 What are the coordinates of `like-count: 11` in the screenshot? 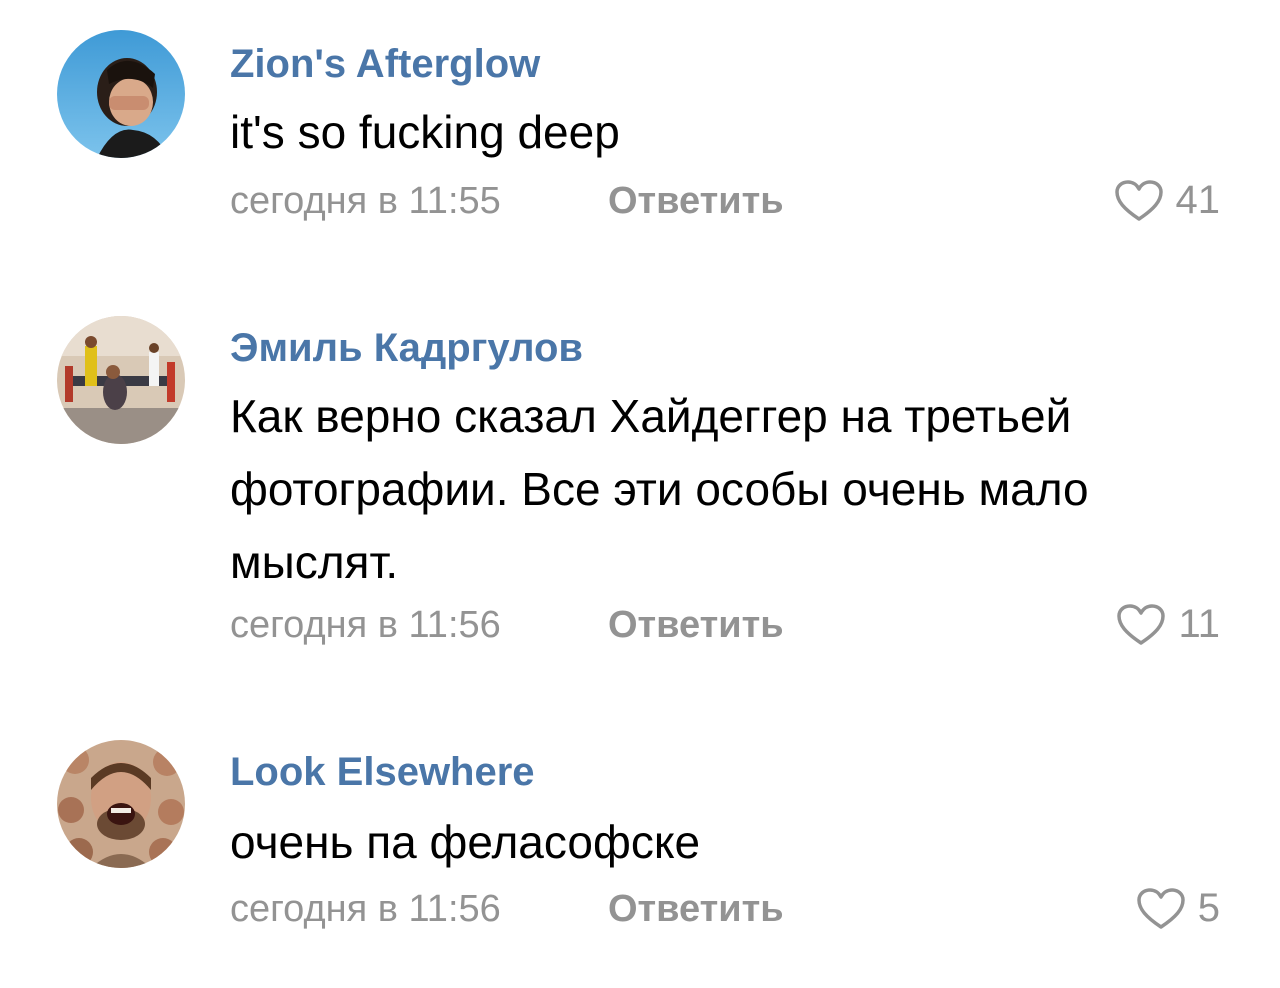 It's located at (1199, 624).